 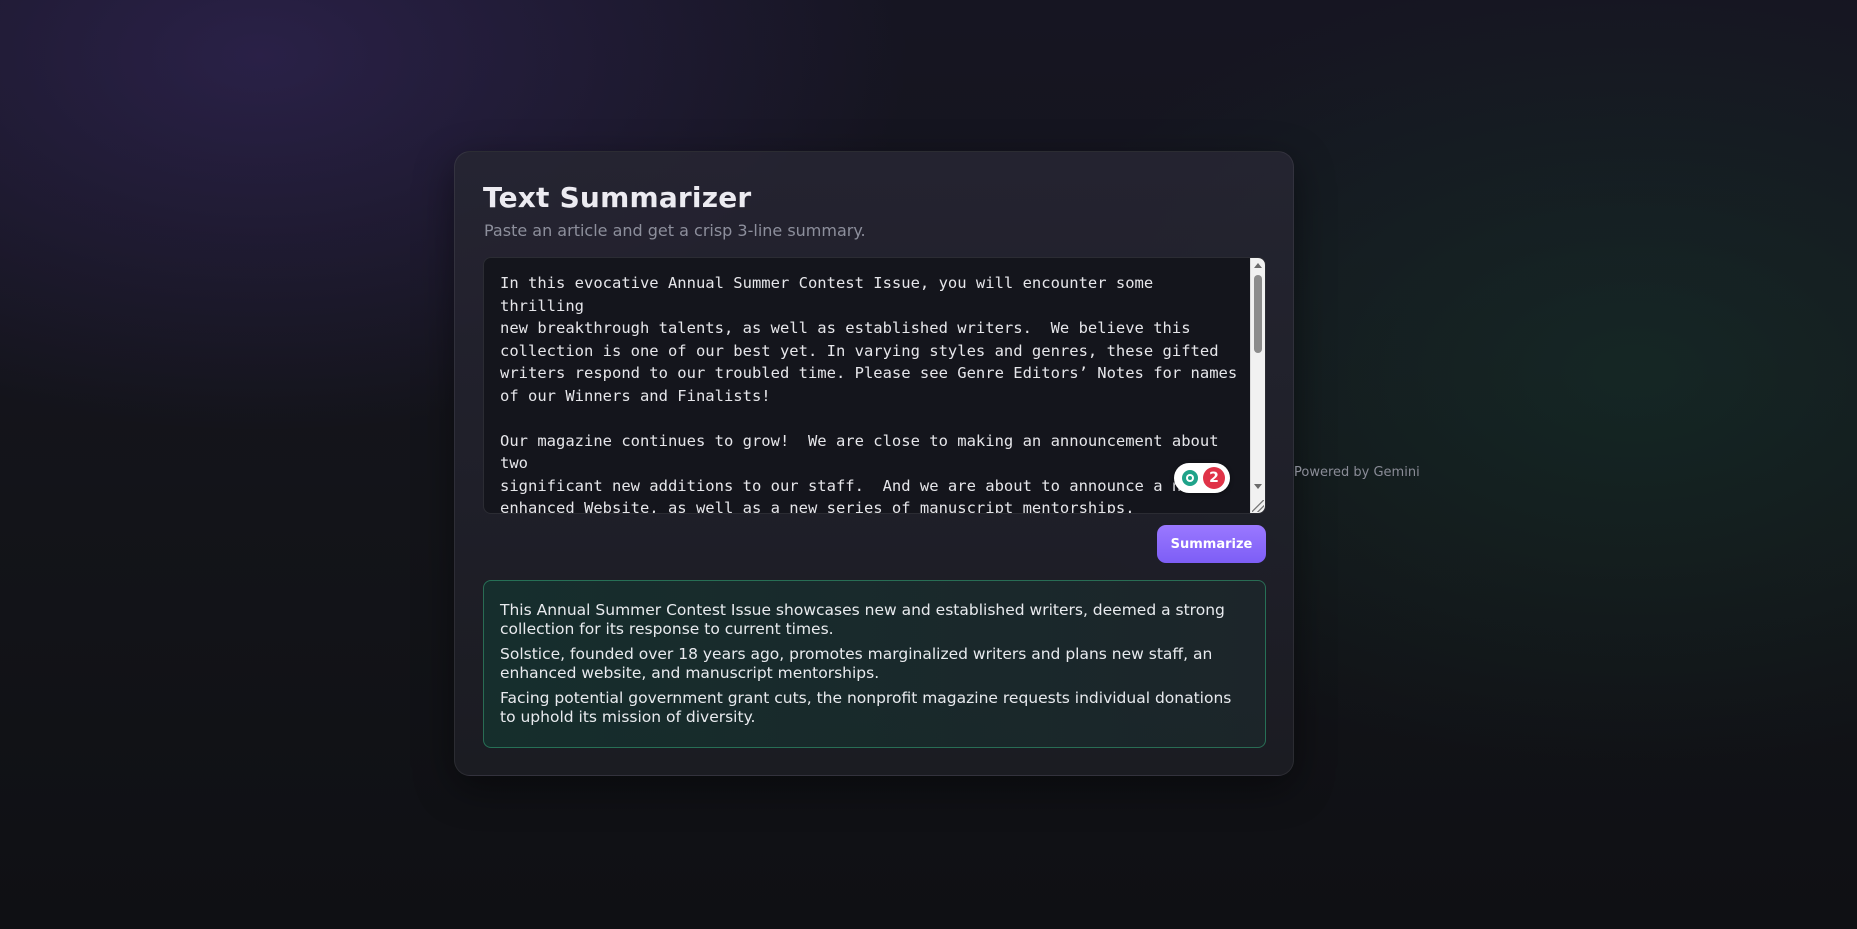 I want to click on scrollbar-thumb, so click(x=1258, y=314).